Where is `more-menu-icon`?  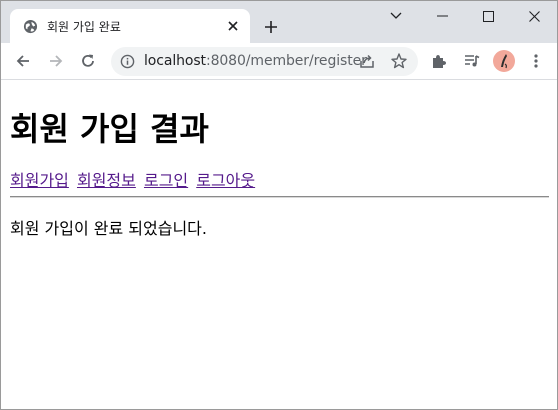
more-menu-icon is located at coordinates (536, 61).